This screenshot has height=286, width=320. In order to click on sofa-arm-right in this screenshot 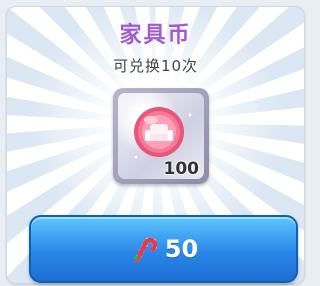, I will do `click(170, 135)`.